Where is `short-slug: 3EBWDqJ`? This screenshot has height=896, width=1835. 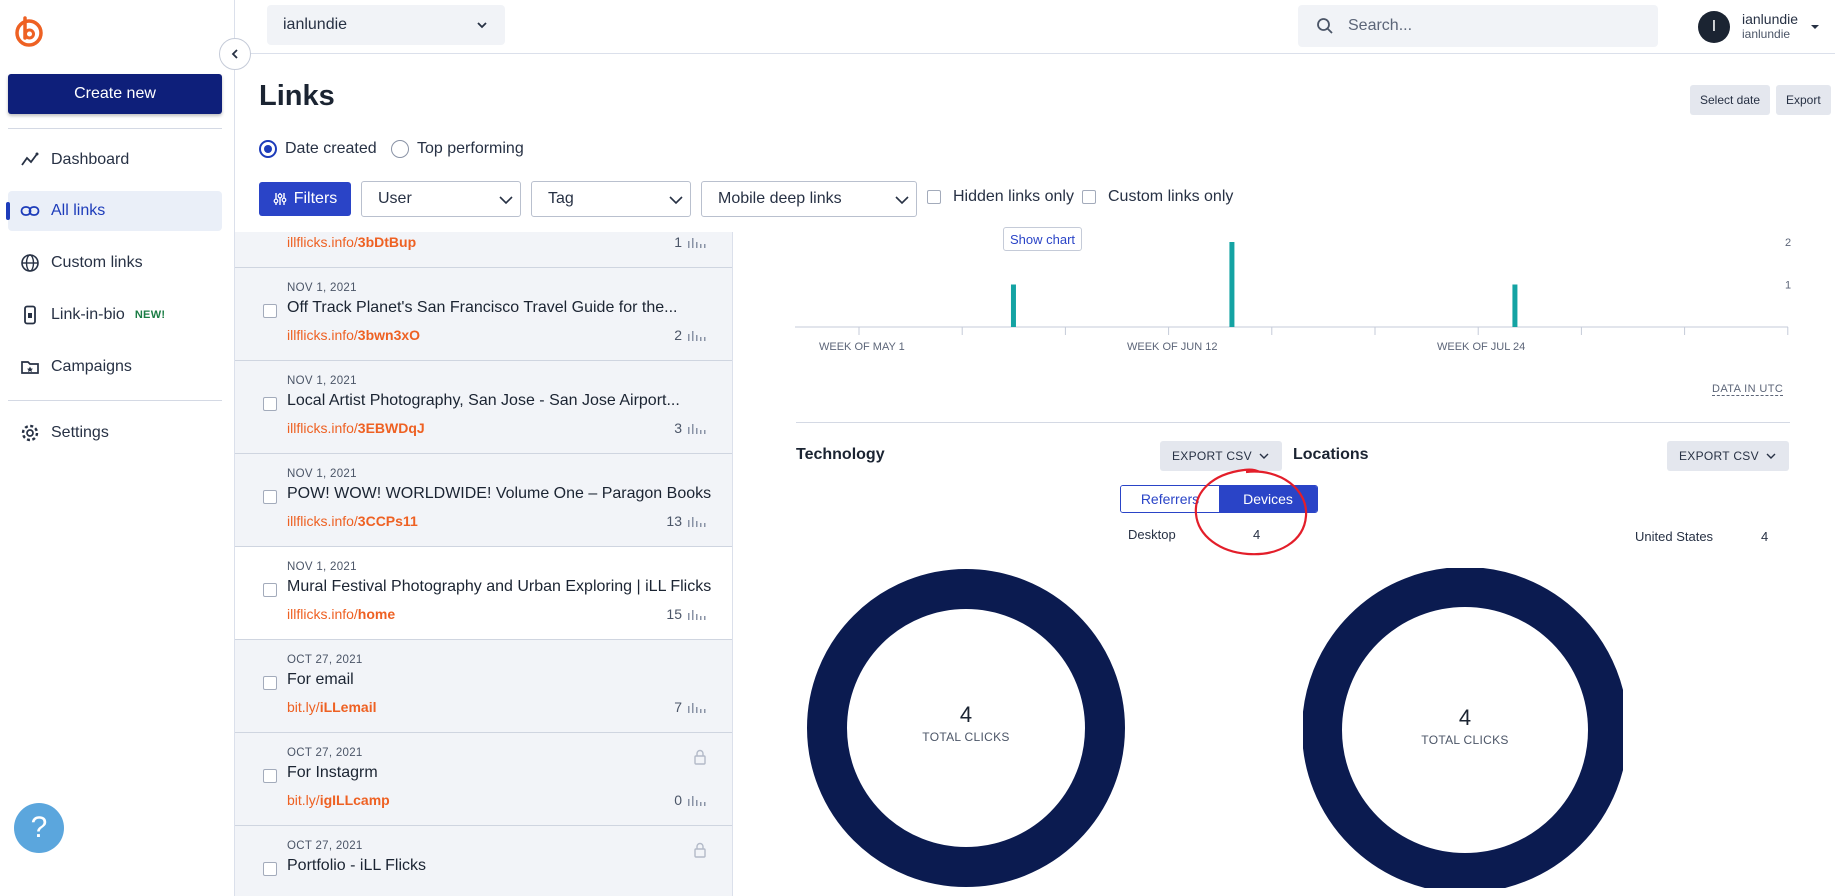
short-slug: 3EBWDqJ is located at coordinates (391, 428).